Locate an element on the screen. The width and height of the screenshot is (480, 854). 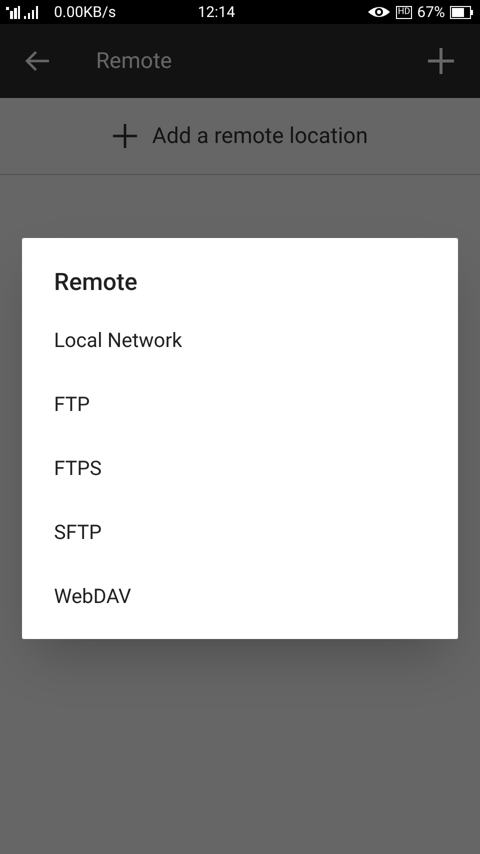
menu-item: WebDAV is located at coordinates (240, 596).